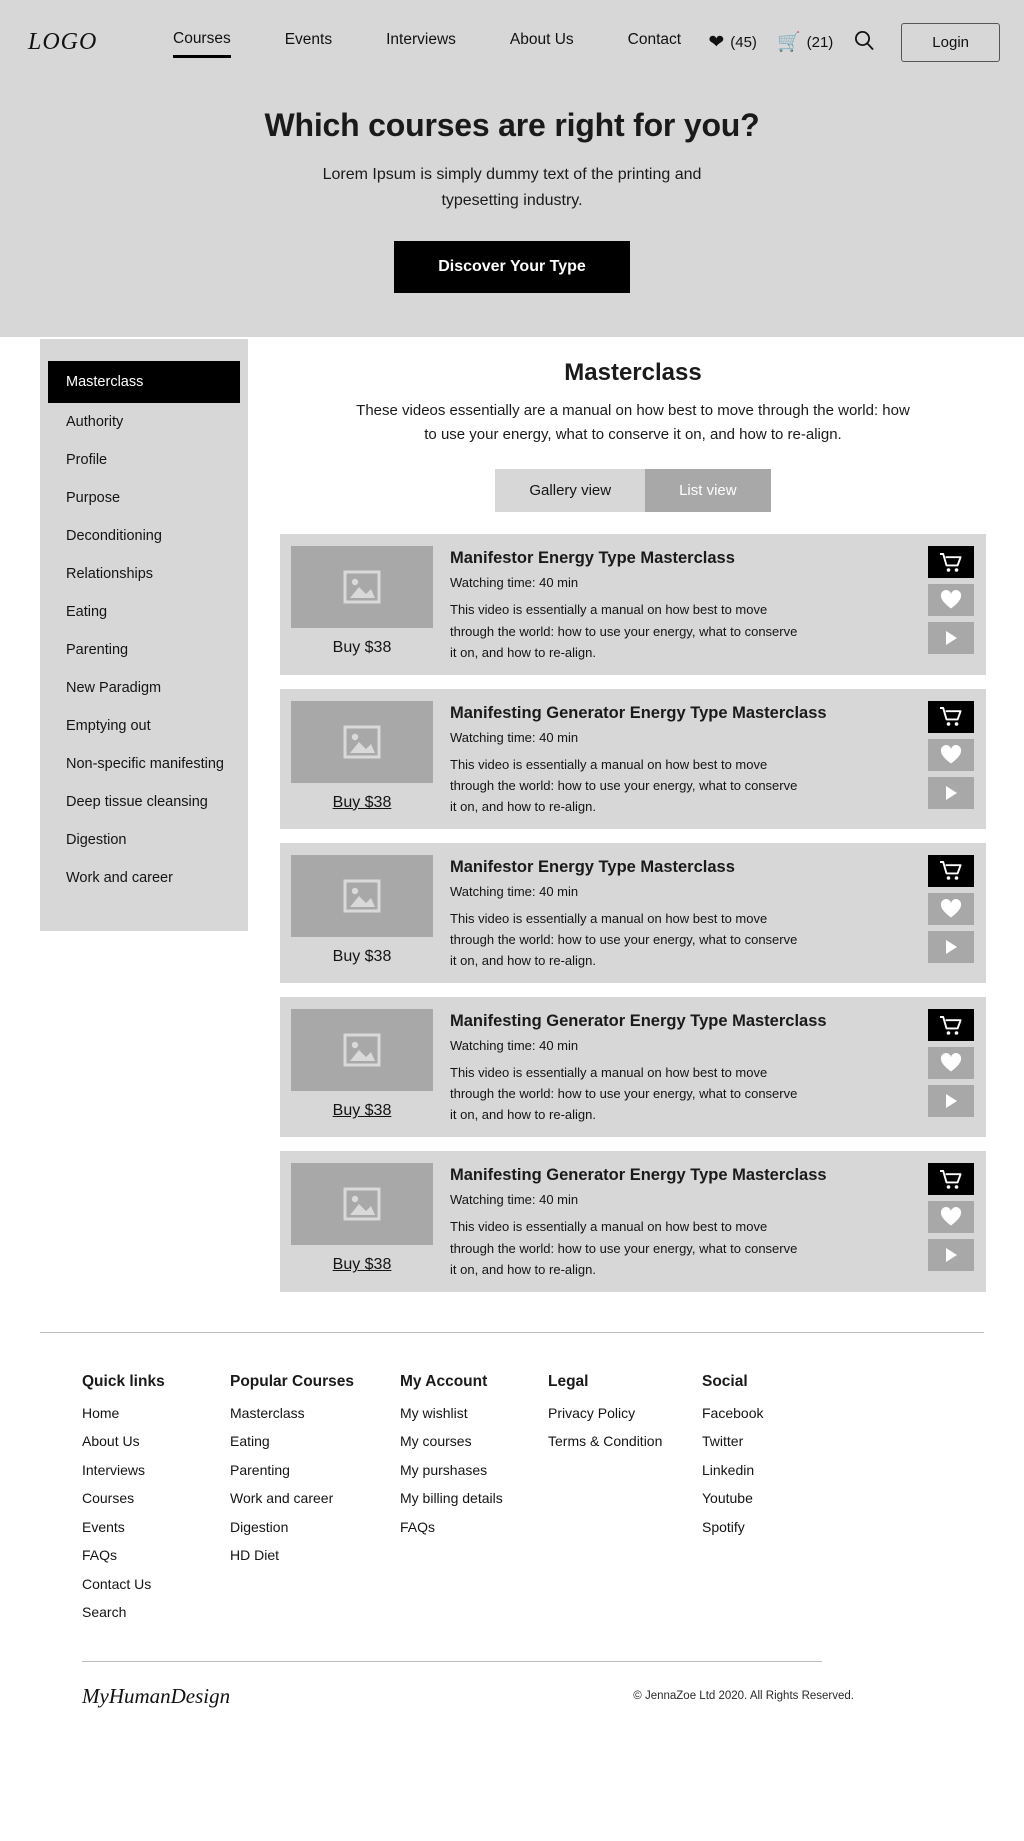 Image resolution: width=1024 pixels, height=1841 pixels. Describe the element at coordinates (777, 1527) in the screenshot. I see `footer-link: Spotify` at that location.